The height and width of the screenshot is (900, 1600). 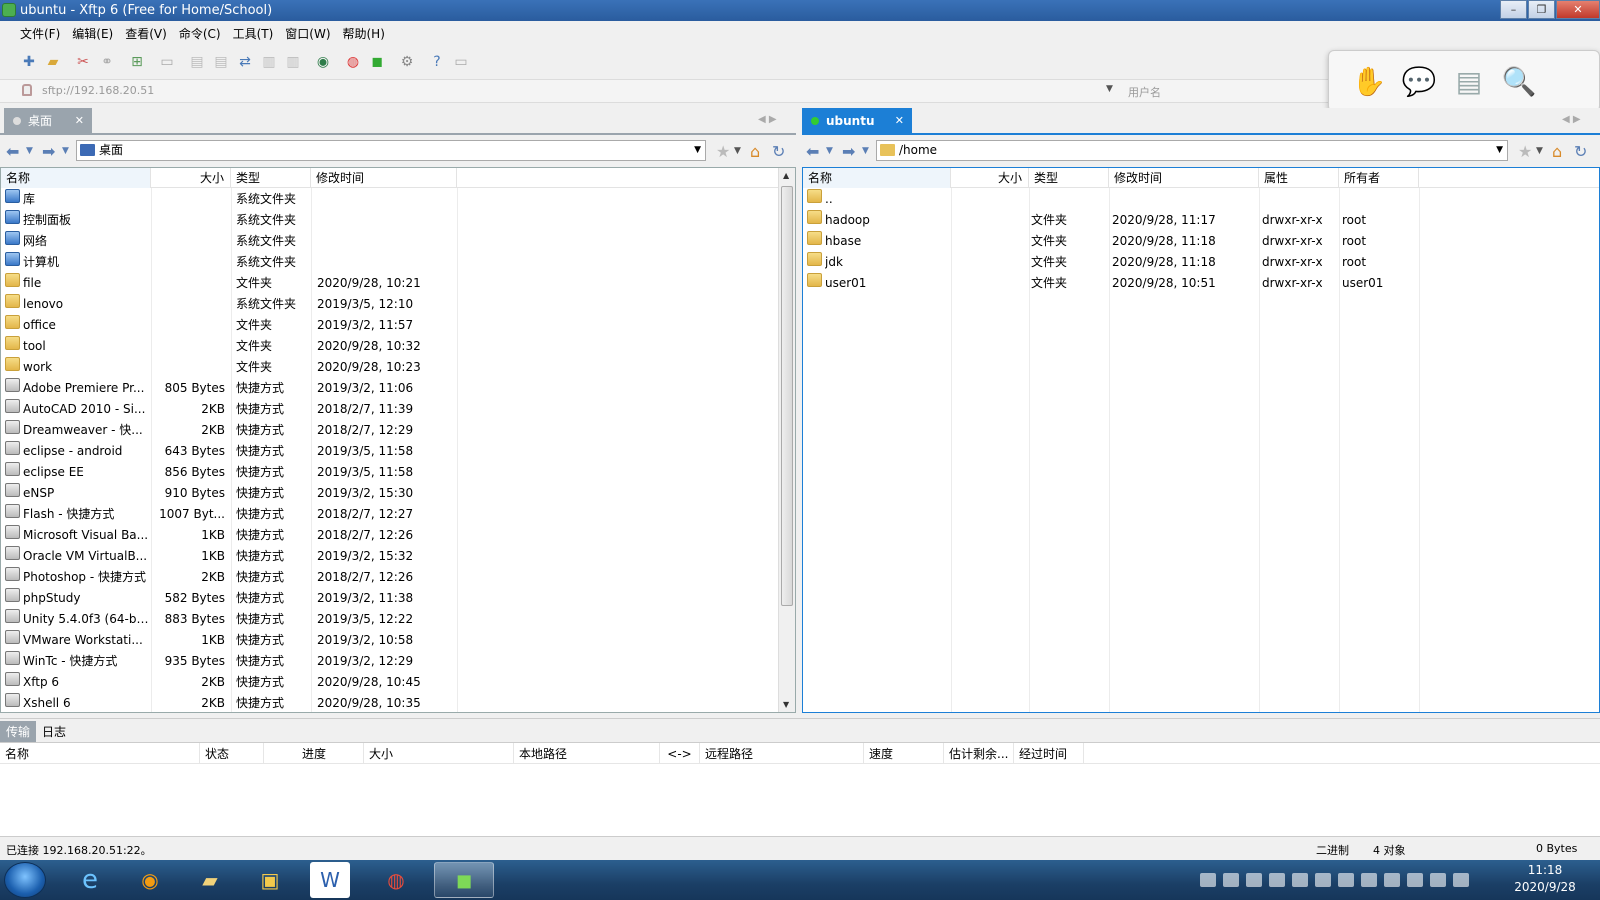 What do you see at coordinates (83, 62) in the screenshot?
I see `disconnect-icon: ✂` at bounding box center [83, 62].